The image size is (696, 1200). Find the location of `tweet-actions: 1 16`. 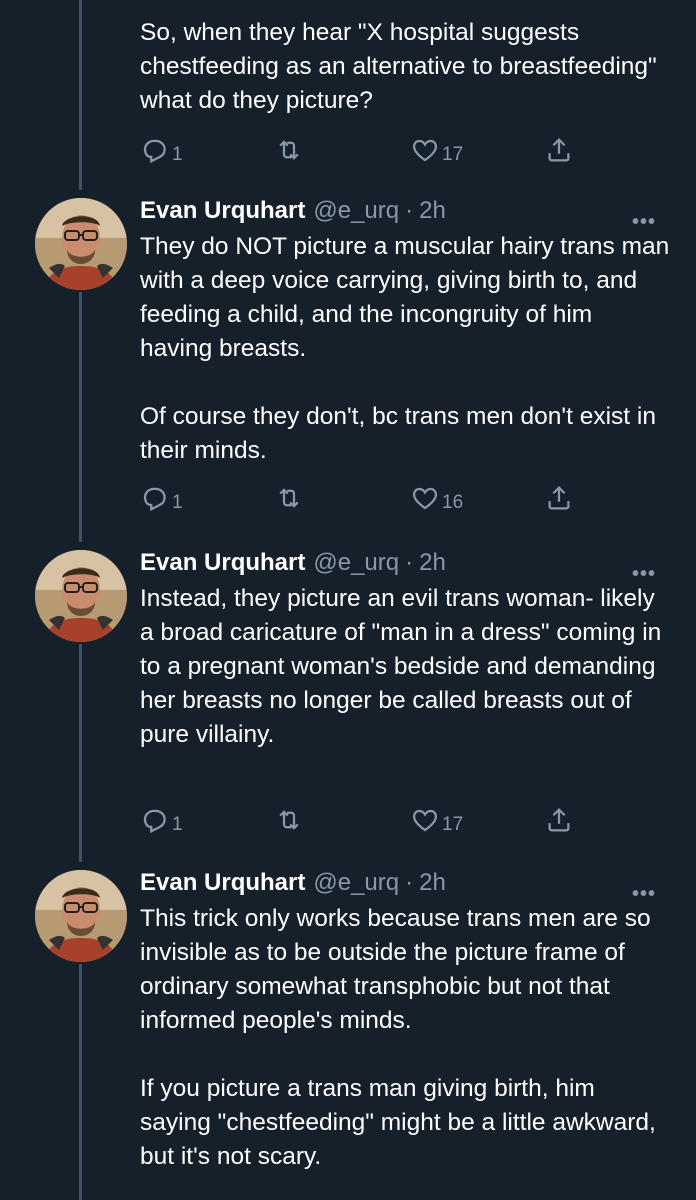

tweet-actions: 1 16 is located at coordinates (360, 498).